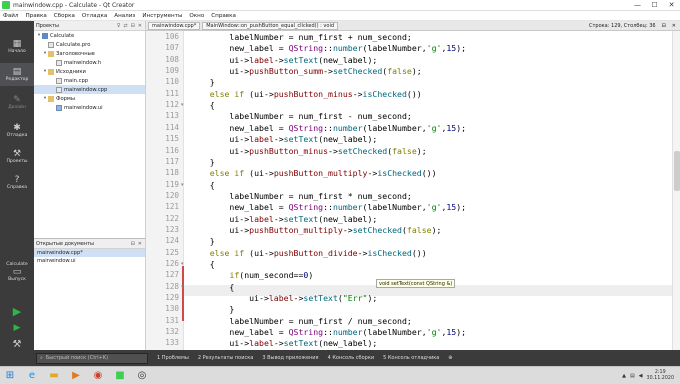  What do you see at coordinates (89, 44) in the screenshot?
I see `tree-item-pro: Calculate.pro` at bounding box center [89, 44].